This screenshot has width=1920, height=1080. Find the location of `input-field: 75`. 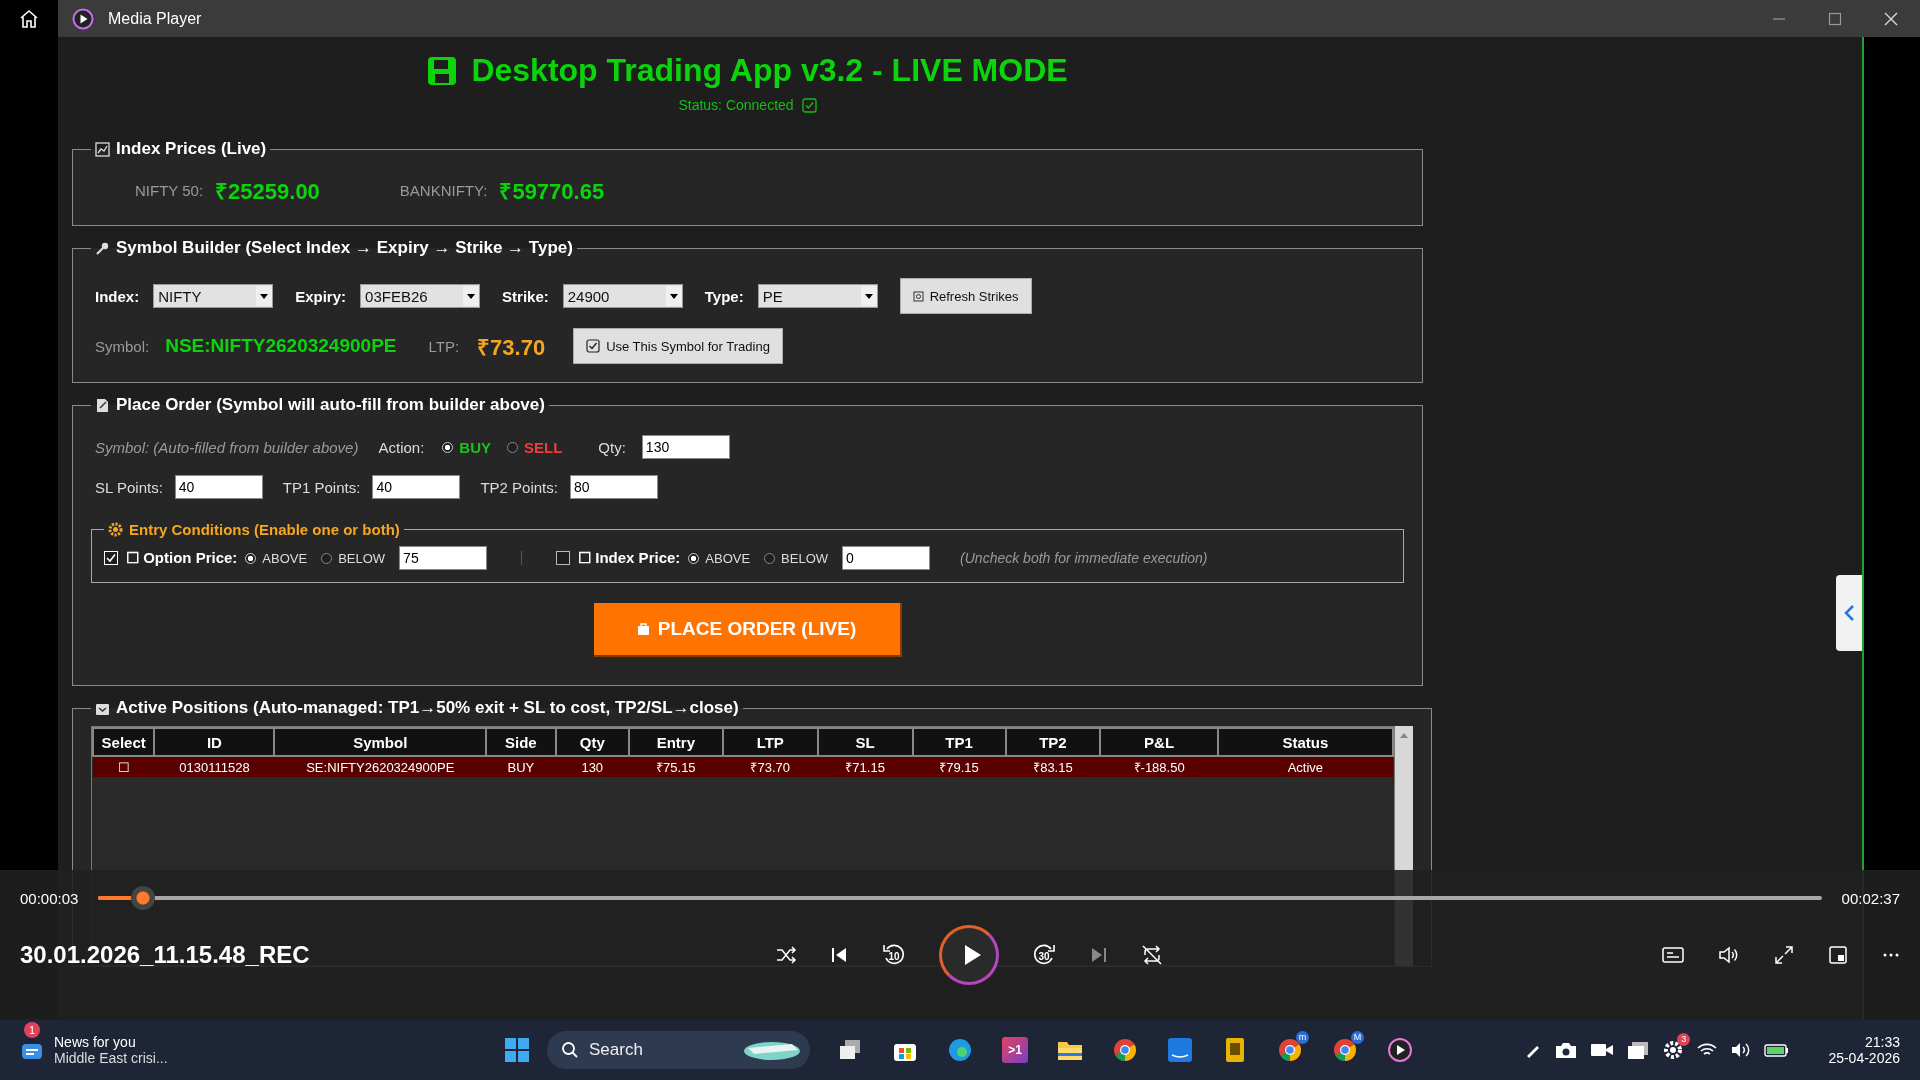

input-field: 75 is located at coordinates (443, 558).